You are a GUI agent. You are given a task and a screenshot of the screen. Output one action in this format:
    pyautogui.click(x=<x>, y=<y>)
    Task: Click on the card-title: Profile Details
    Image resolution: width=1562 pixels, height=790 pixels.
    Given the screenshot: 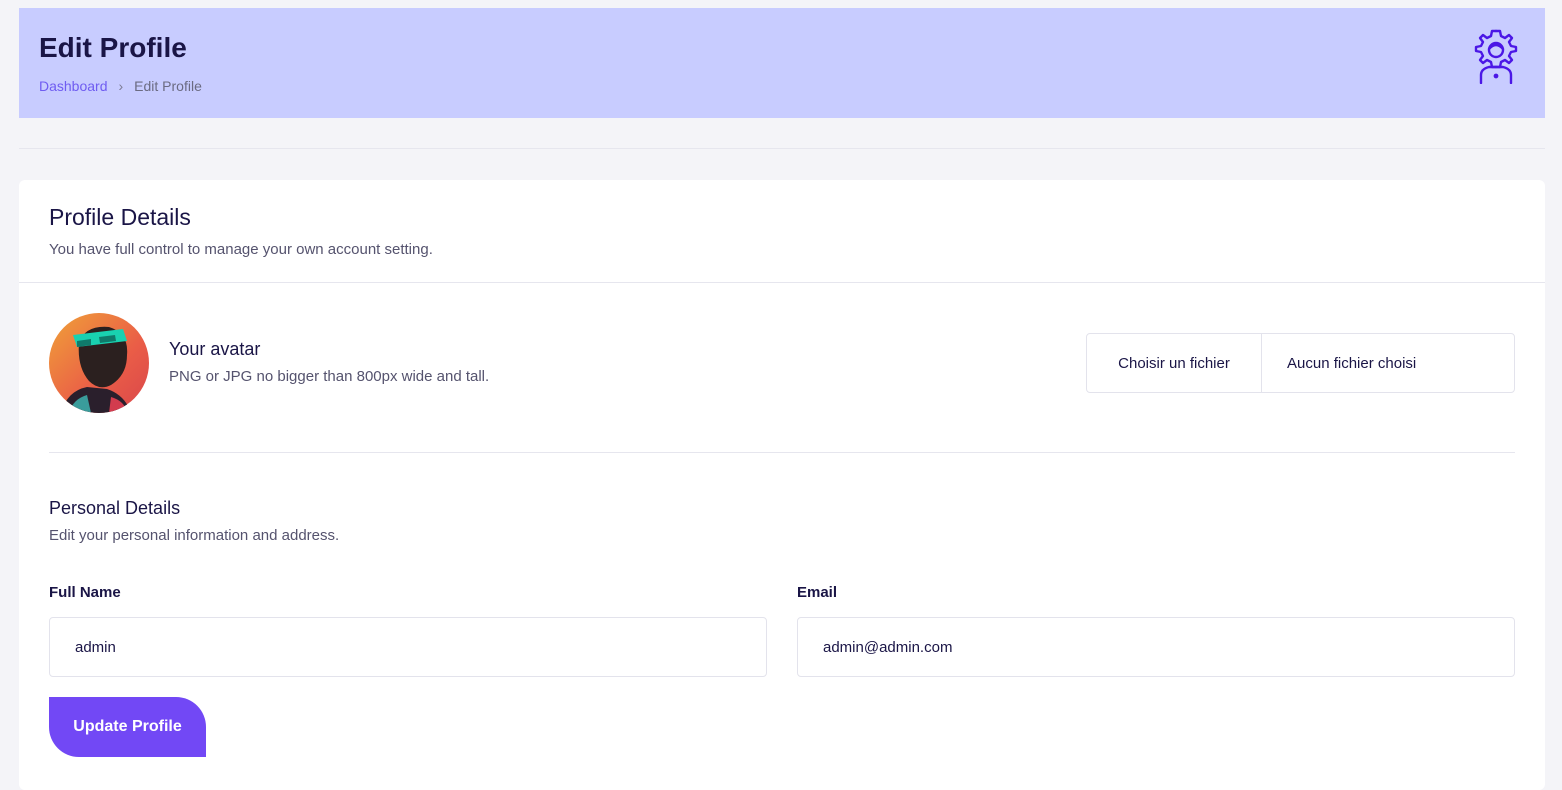 What is the action you would take?
    pyautogui.click(x=120, y=217)
    